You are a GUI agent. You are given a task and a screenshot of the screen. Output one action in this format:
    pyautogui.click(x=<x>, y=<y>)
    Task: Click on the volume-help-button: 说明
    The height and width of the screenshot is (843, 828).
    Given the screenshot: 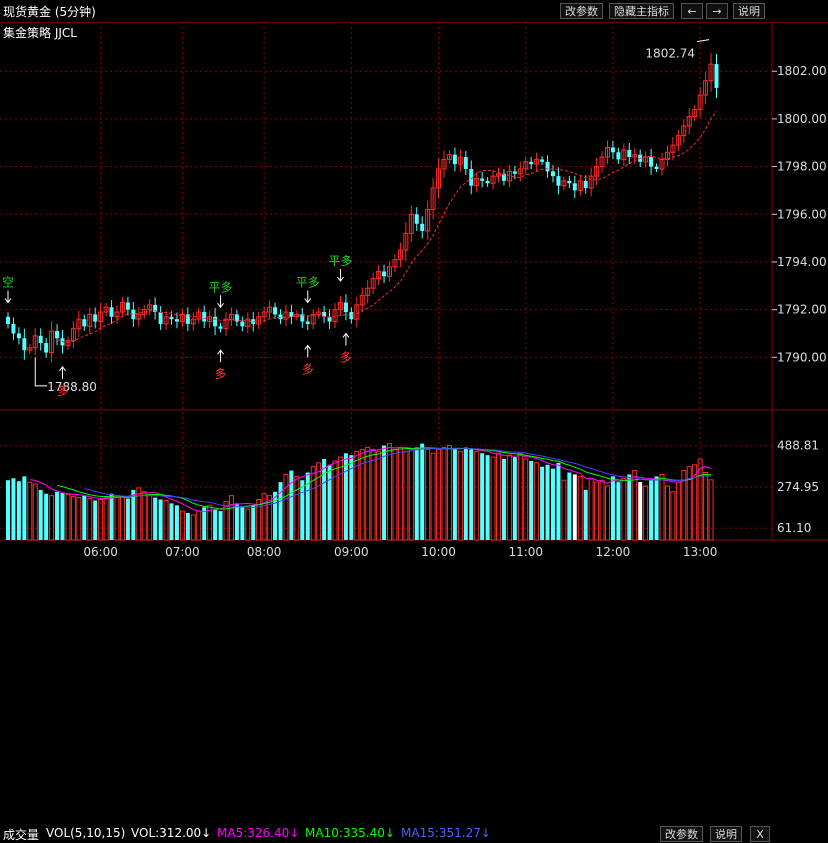 What is the action you would take?
    pyautogui.click(x=726, y=834)
    